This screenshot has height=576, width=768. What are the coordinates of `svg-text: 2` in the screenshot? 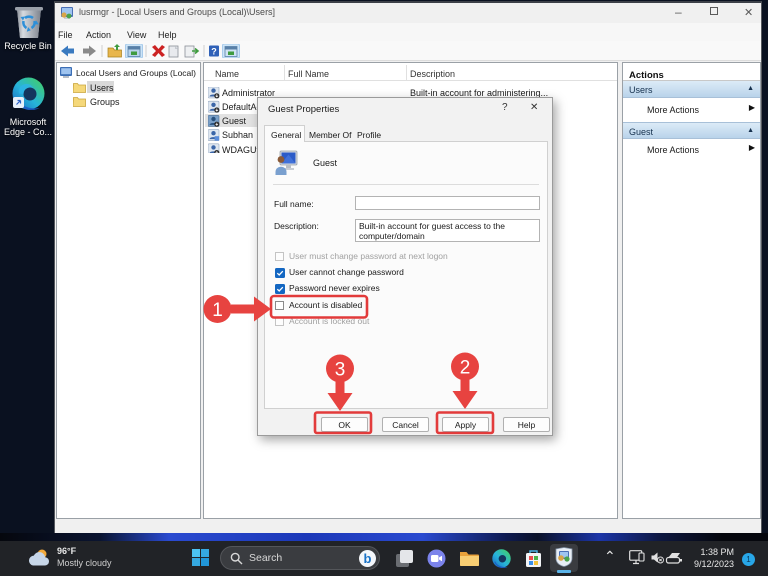 It's located at (465, 368).